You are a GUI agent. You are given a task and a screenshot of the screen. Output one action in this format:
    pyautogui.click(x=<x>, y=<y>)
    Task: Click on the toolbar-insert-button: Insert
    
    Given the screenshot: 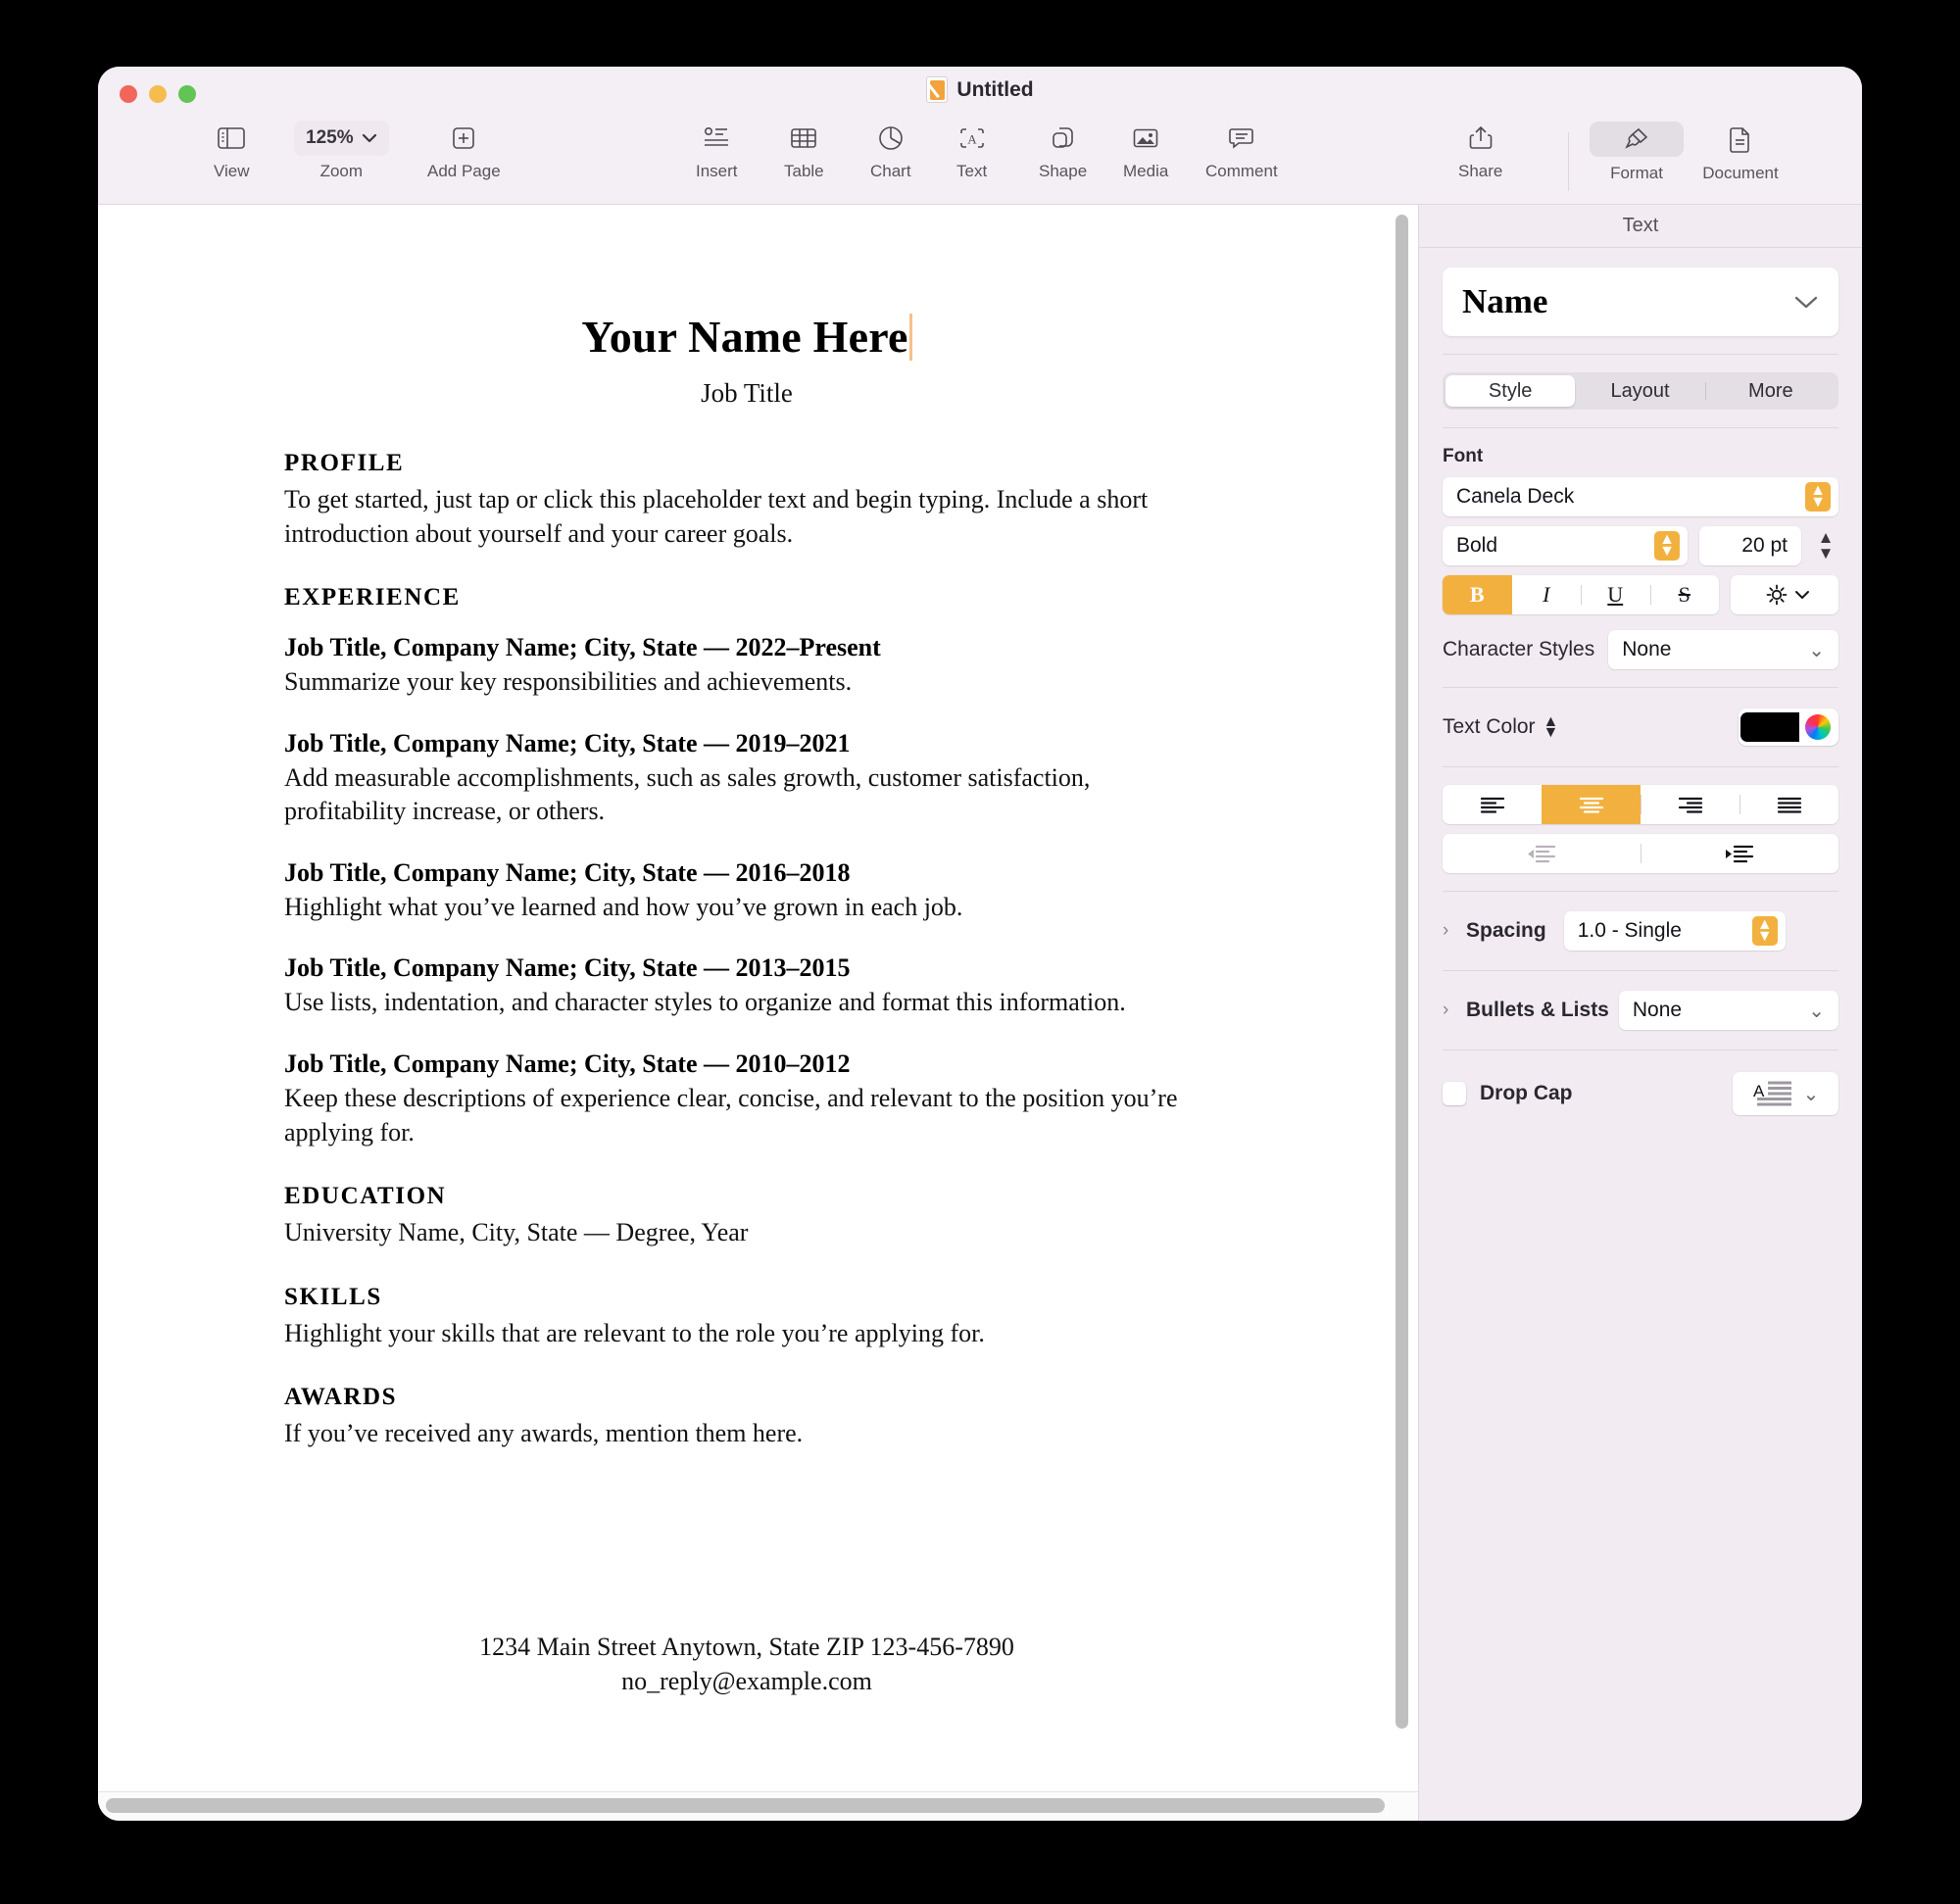 What is the action you would take?
    pyautogui.click(x=717, y=151)
    